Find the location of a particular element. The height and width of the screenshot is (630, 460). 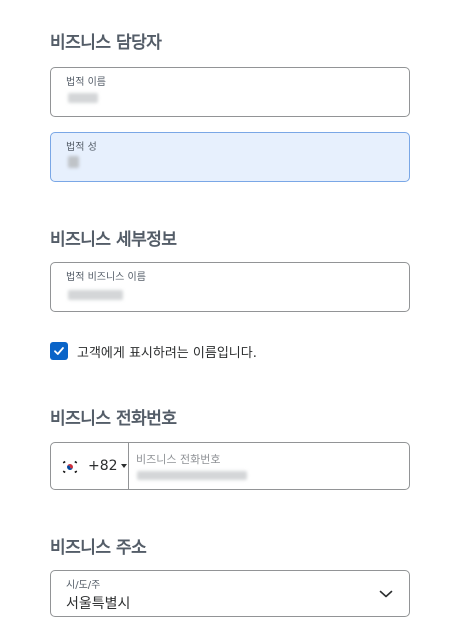

redacted-last-name-value is located at coordinates (73, 162).